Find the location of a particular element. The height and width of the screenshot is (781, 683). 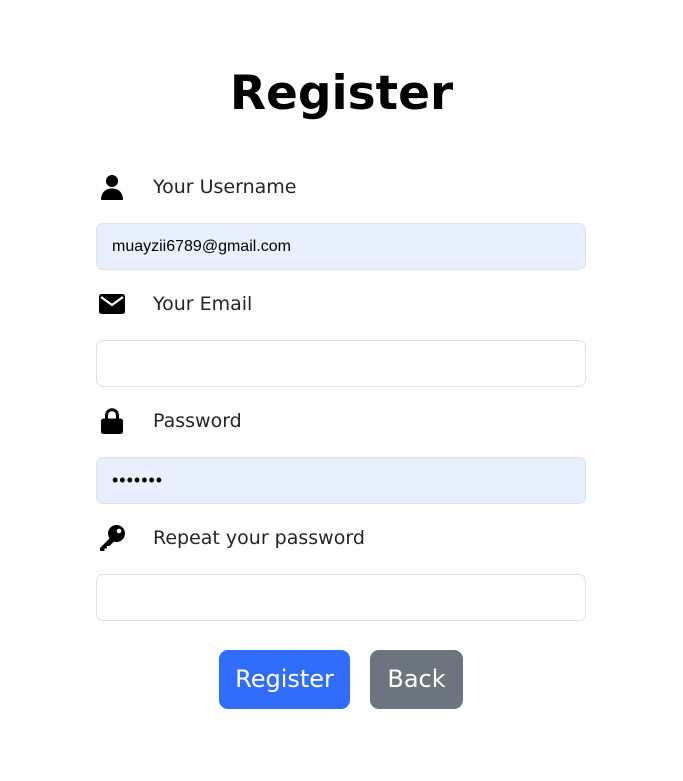

password-field-group: Password is located at coordinates (341, 452).